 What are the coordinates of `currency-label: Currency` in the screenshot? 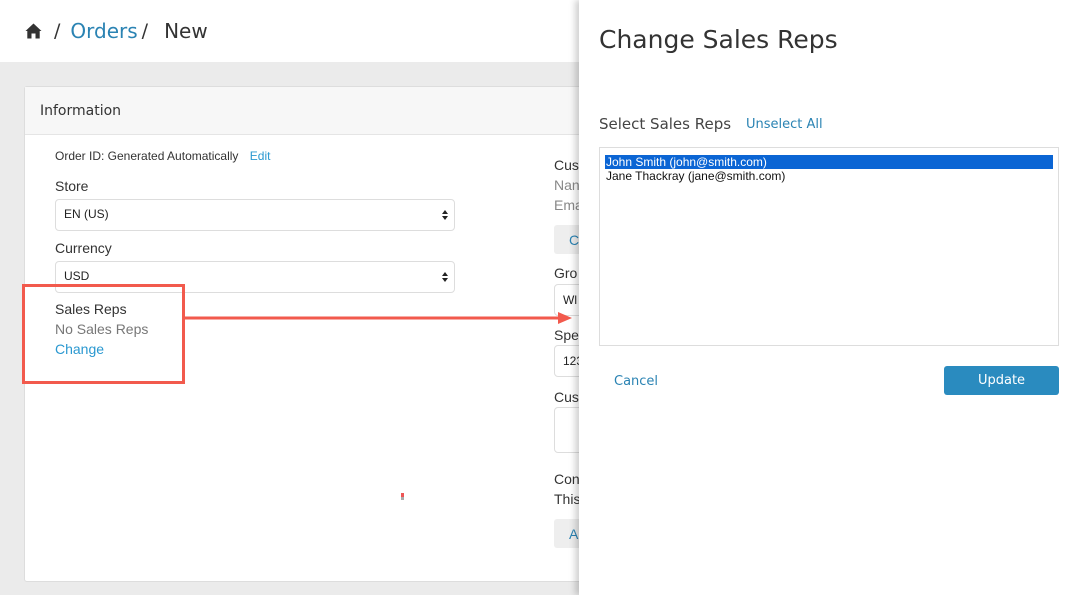 It's located at (83, 248).